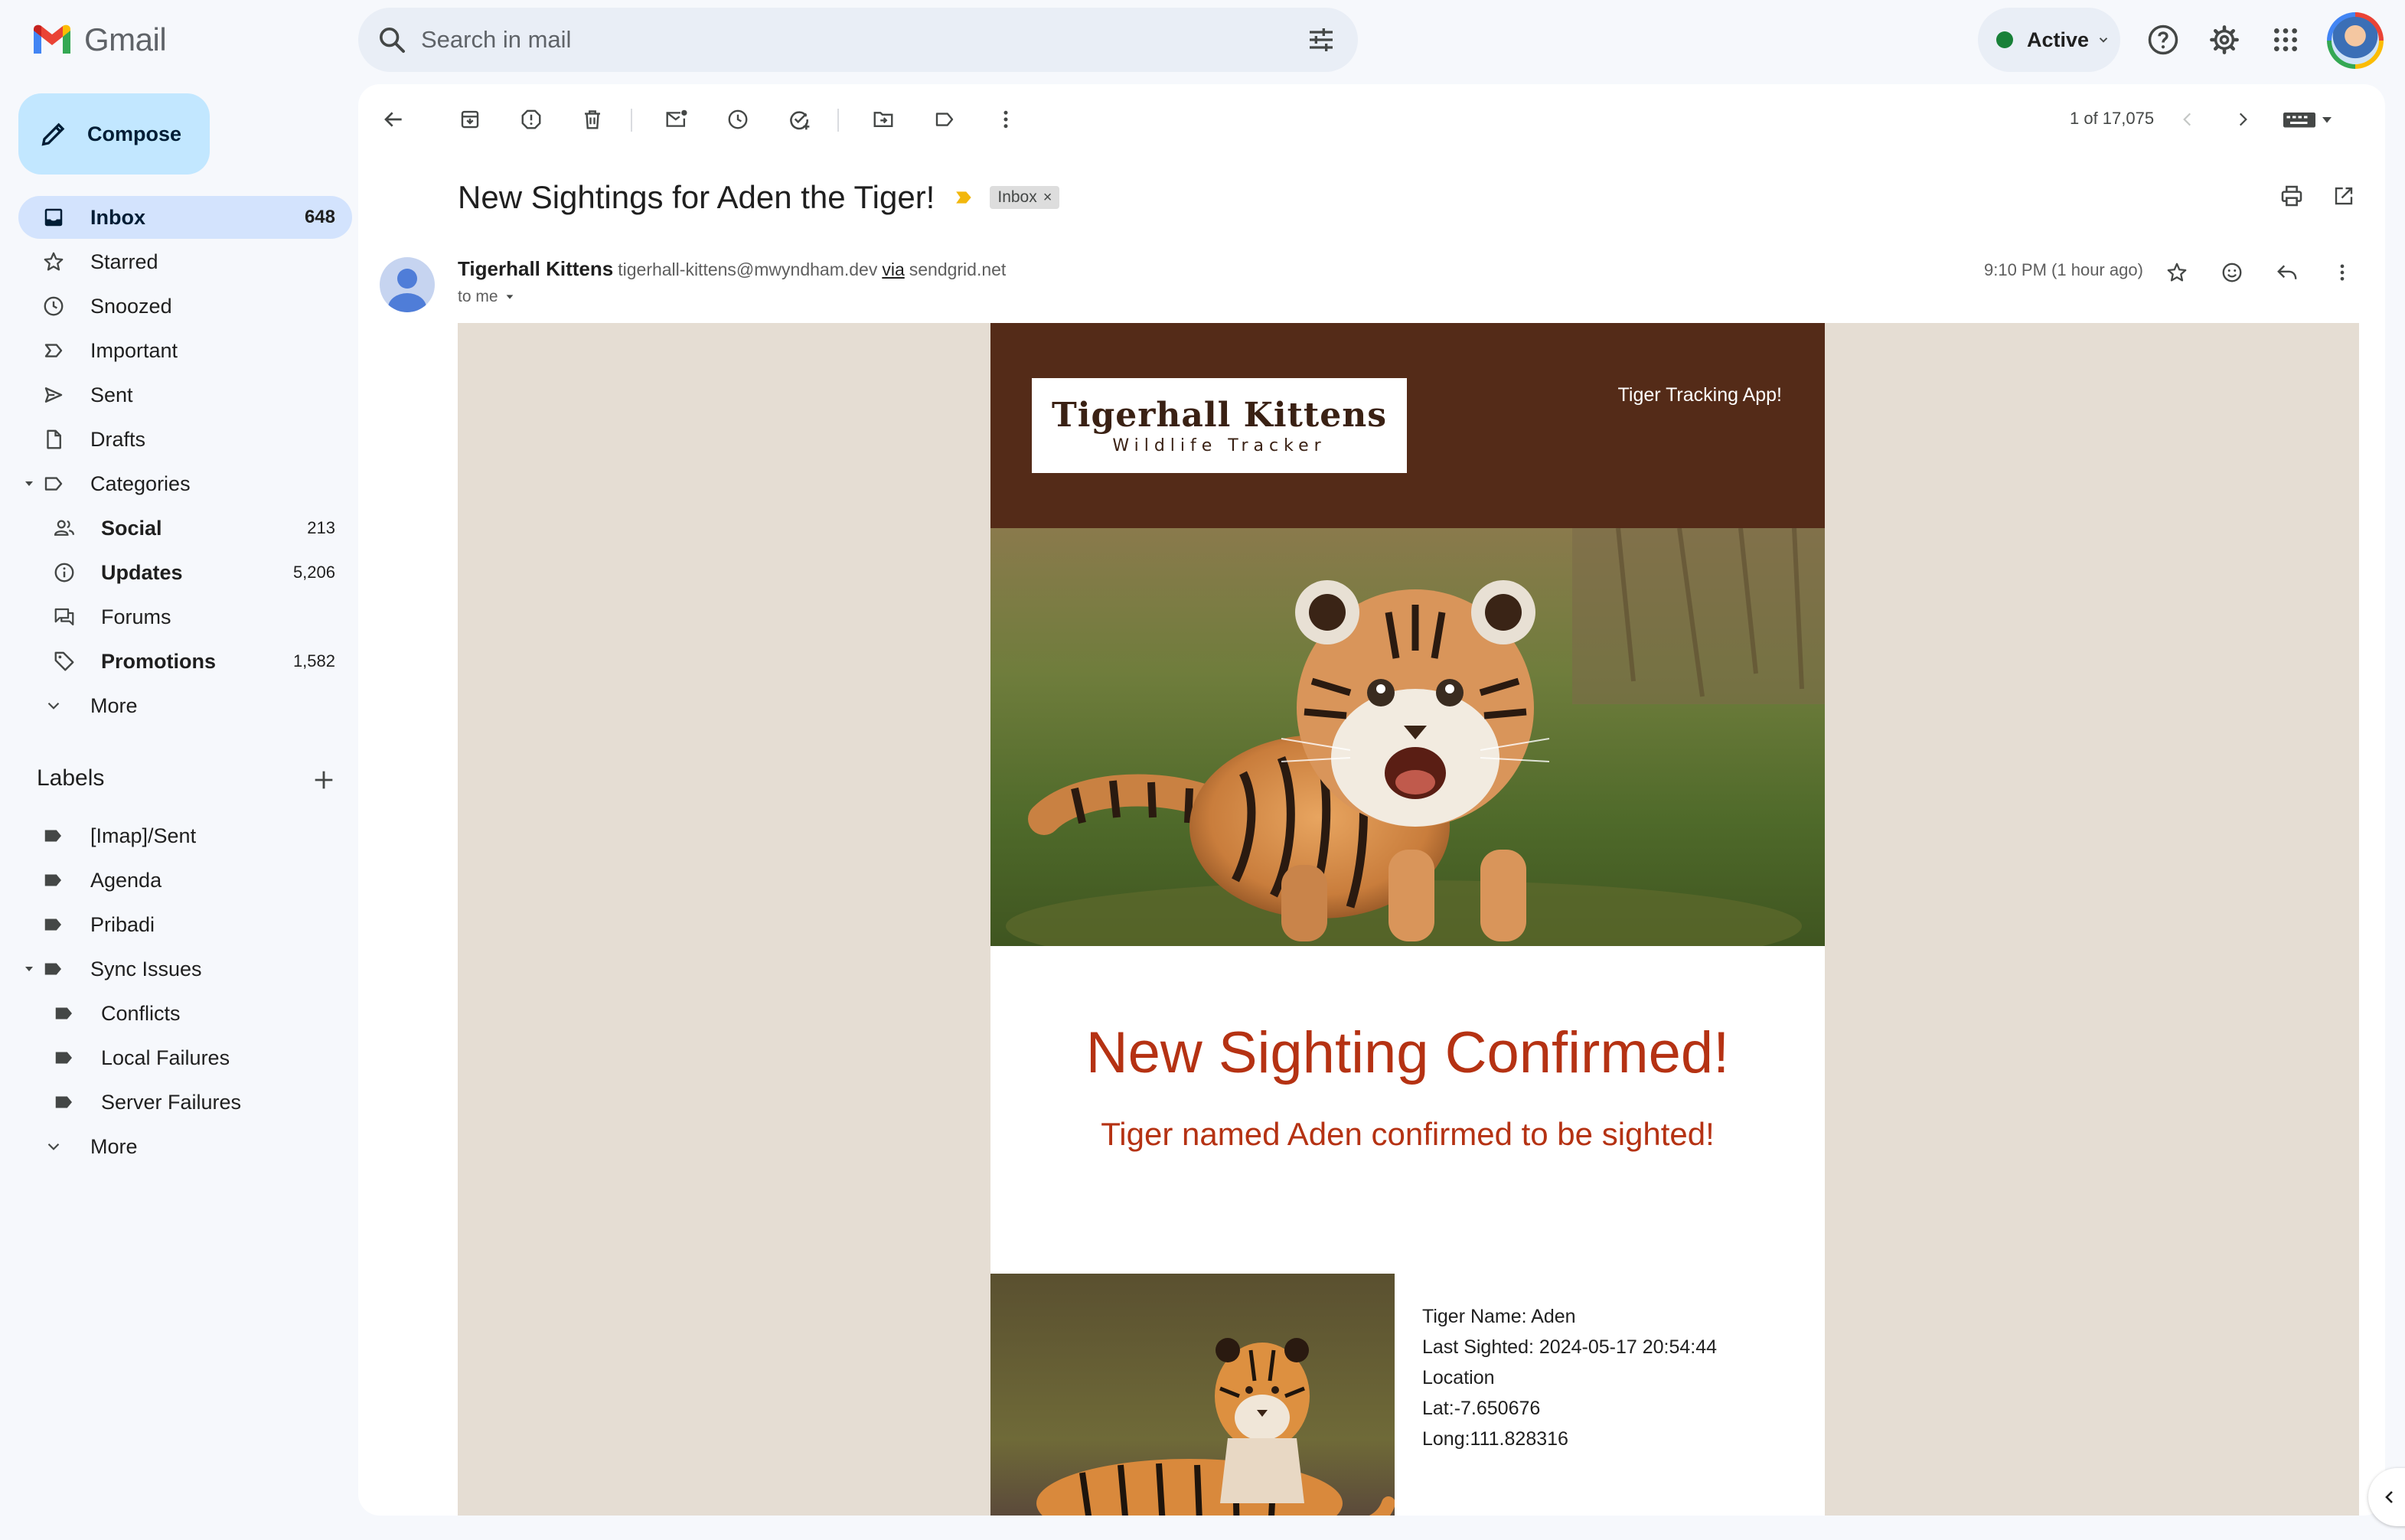 The width and height of the screenshot is (2405, 1540). I want to click on add-label-icon, so click(324, 780).